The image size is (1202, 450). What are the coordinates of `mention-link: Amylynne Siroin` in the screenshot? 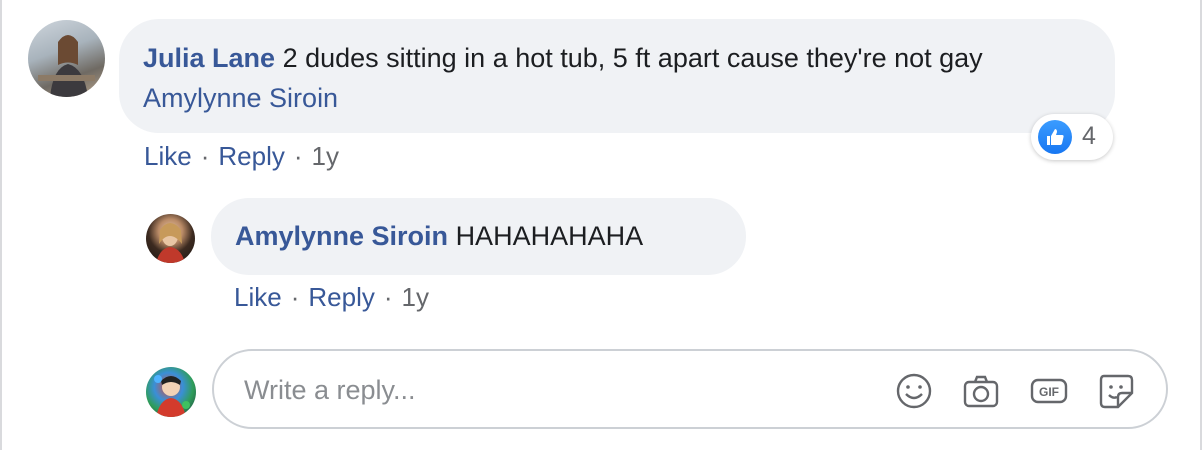 It's located at (240, 98).